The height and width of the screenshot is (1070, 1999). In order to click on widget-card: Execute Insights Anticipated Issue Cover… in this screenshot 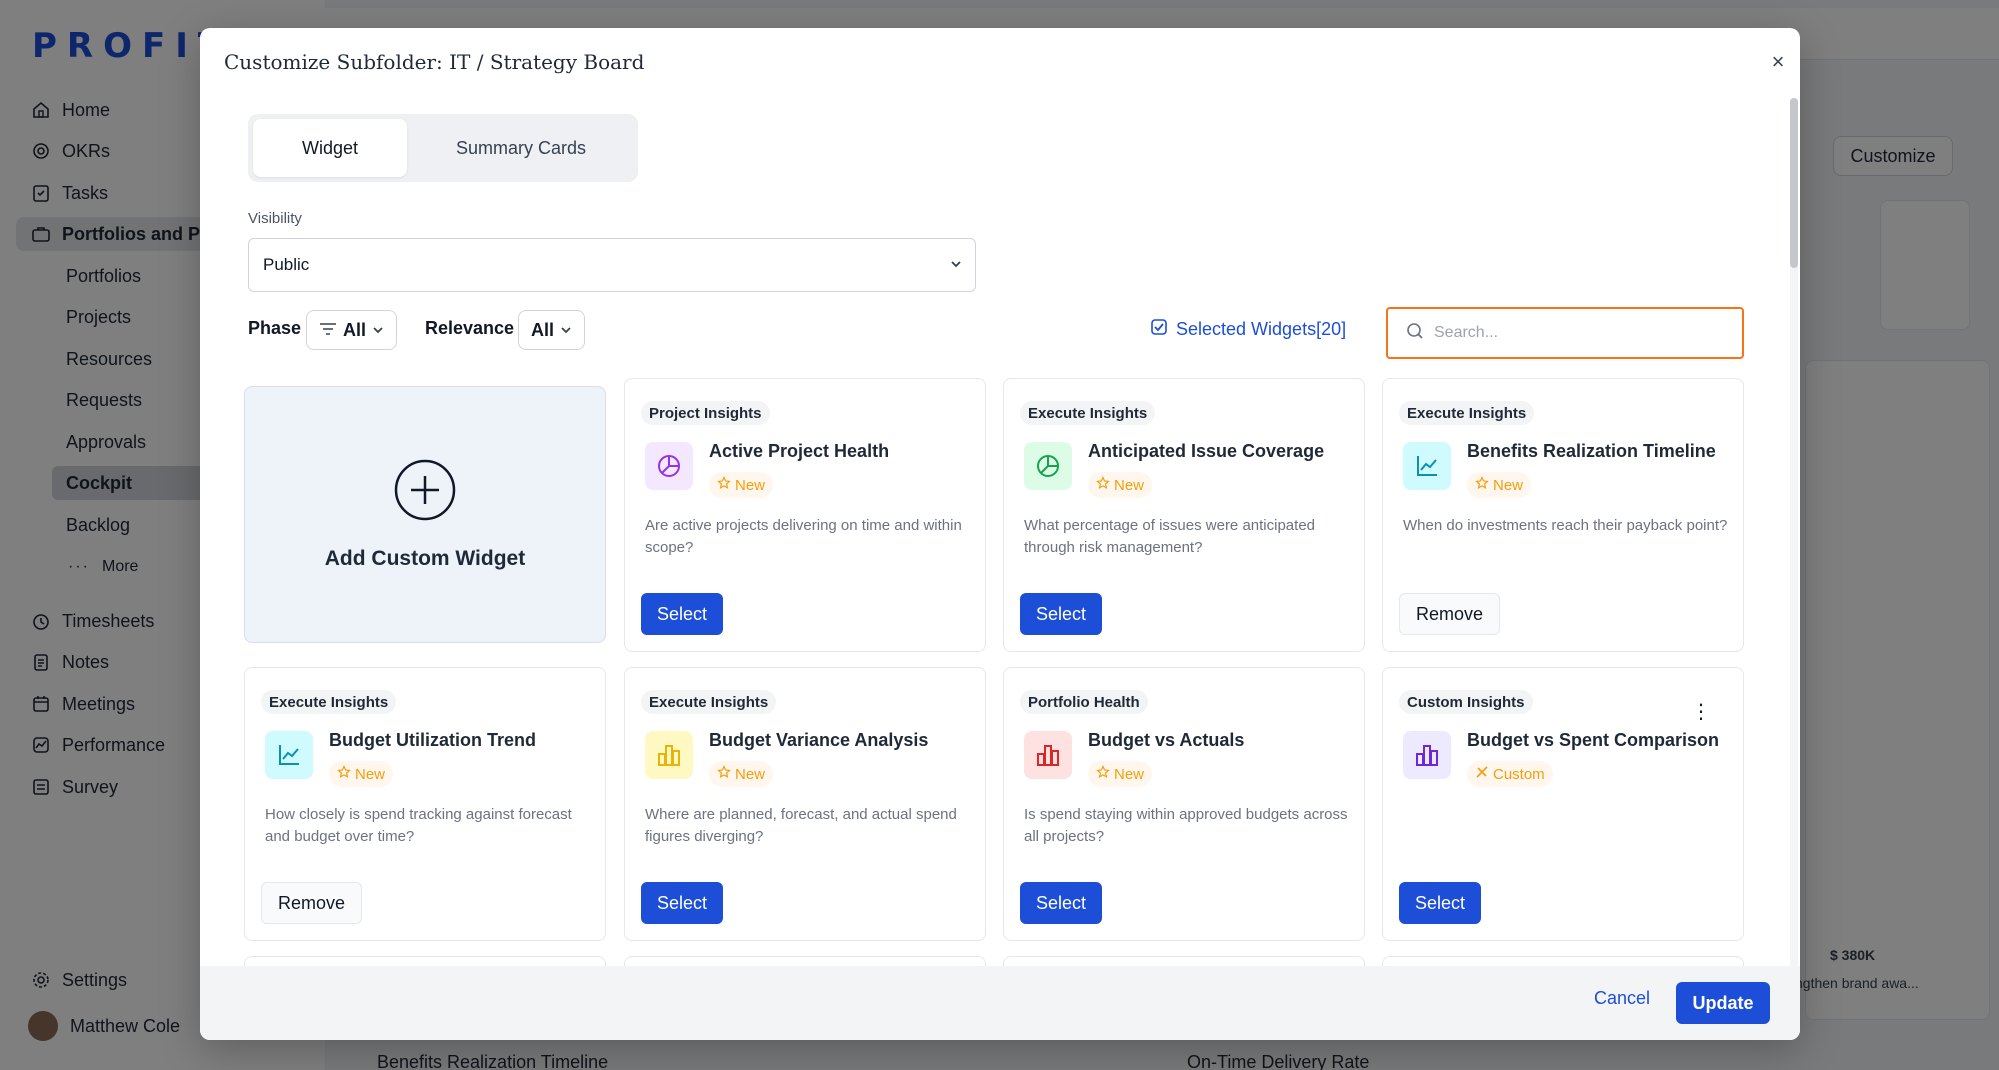, I will do `click(1184, 515)`.